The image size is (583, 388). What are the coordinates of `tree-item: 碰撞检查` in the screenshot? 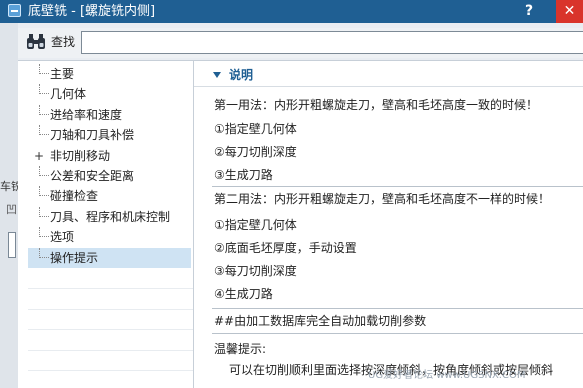 It's located at (109, 196).